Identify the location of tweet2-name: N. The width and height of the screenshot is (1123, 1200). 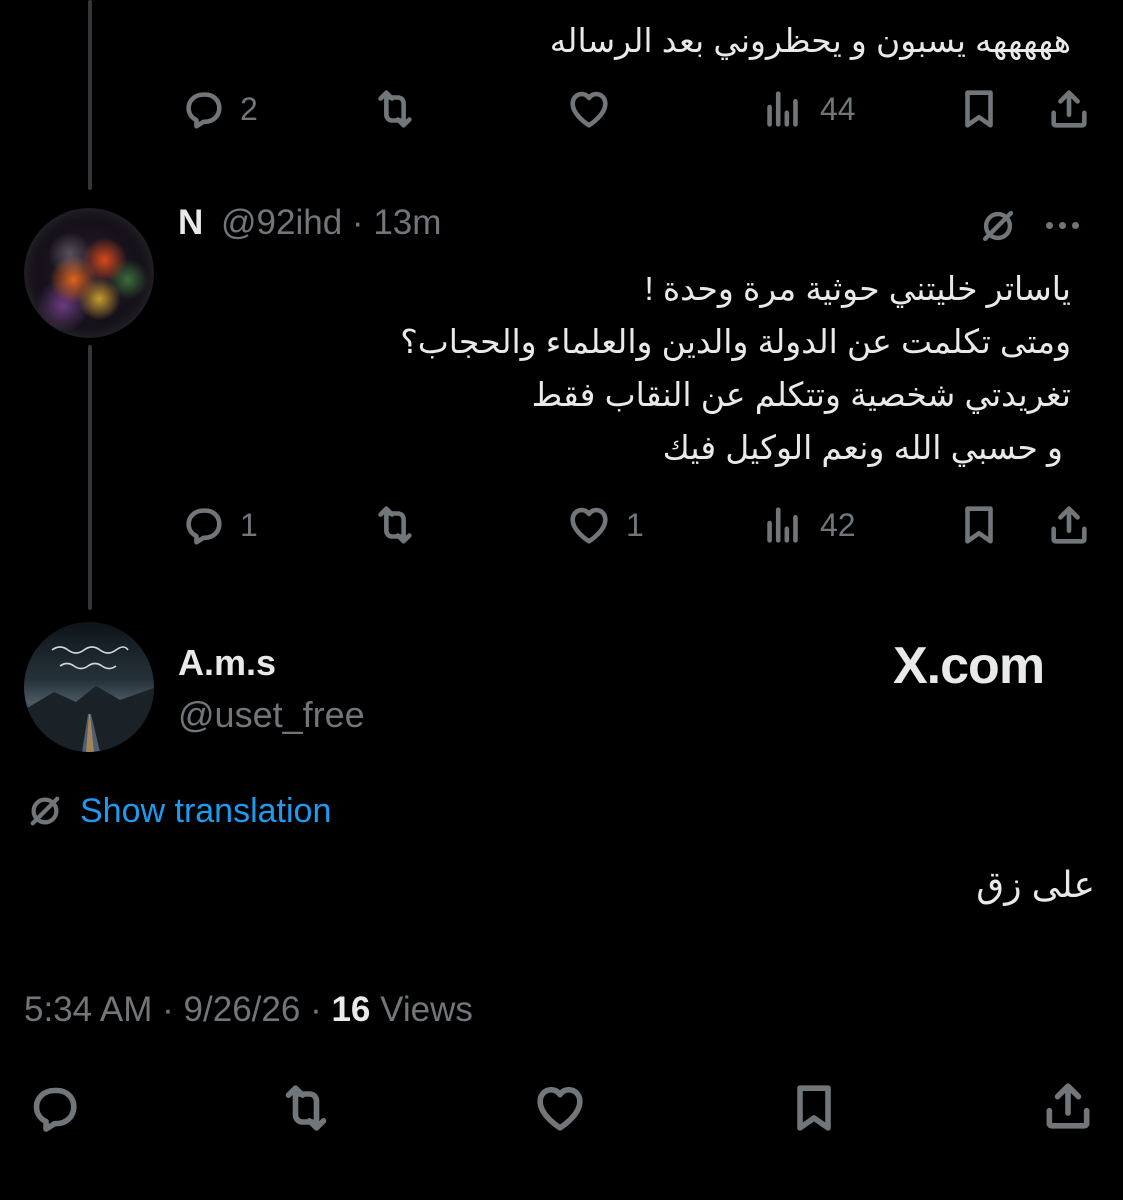
(190, 222).